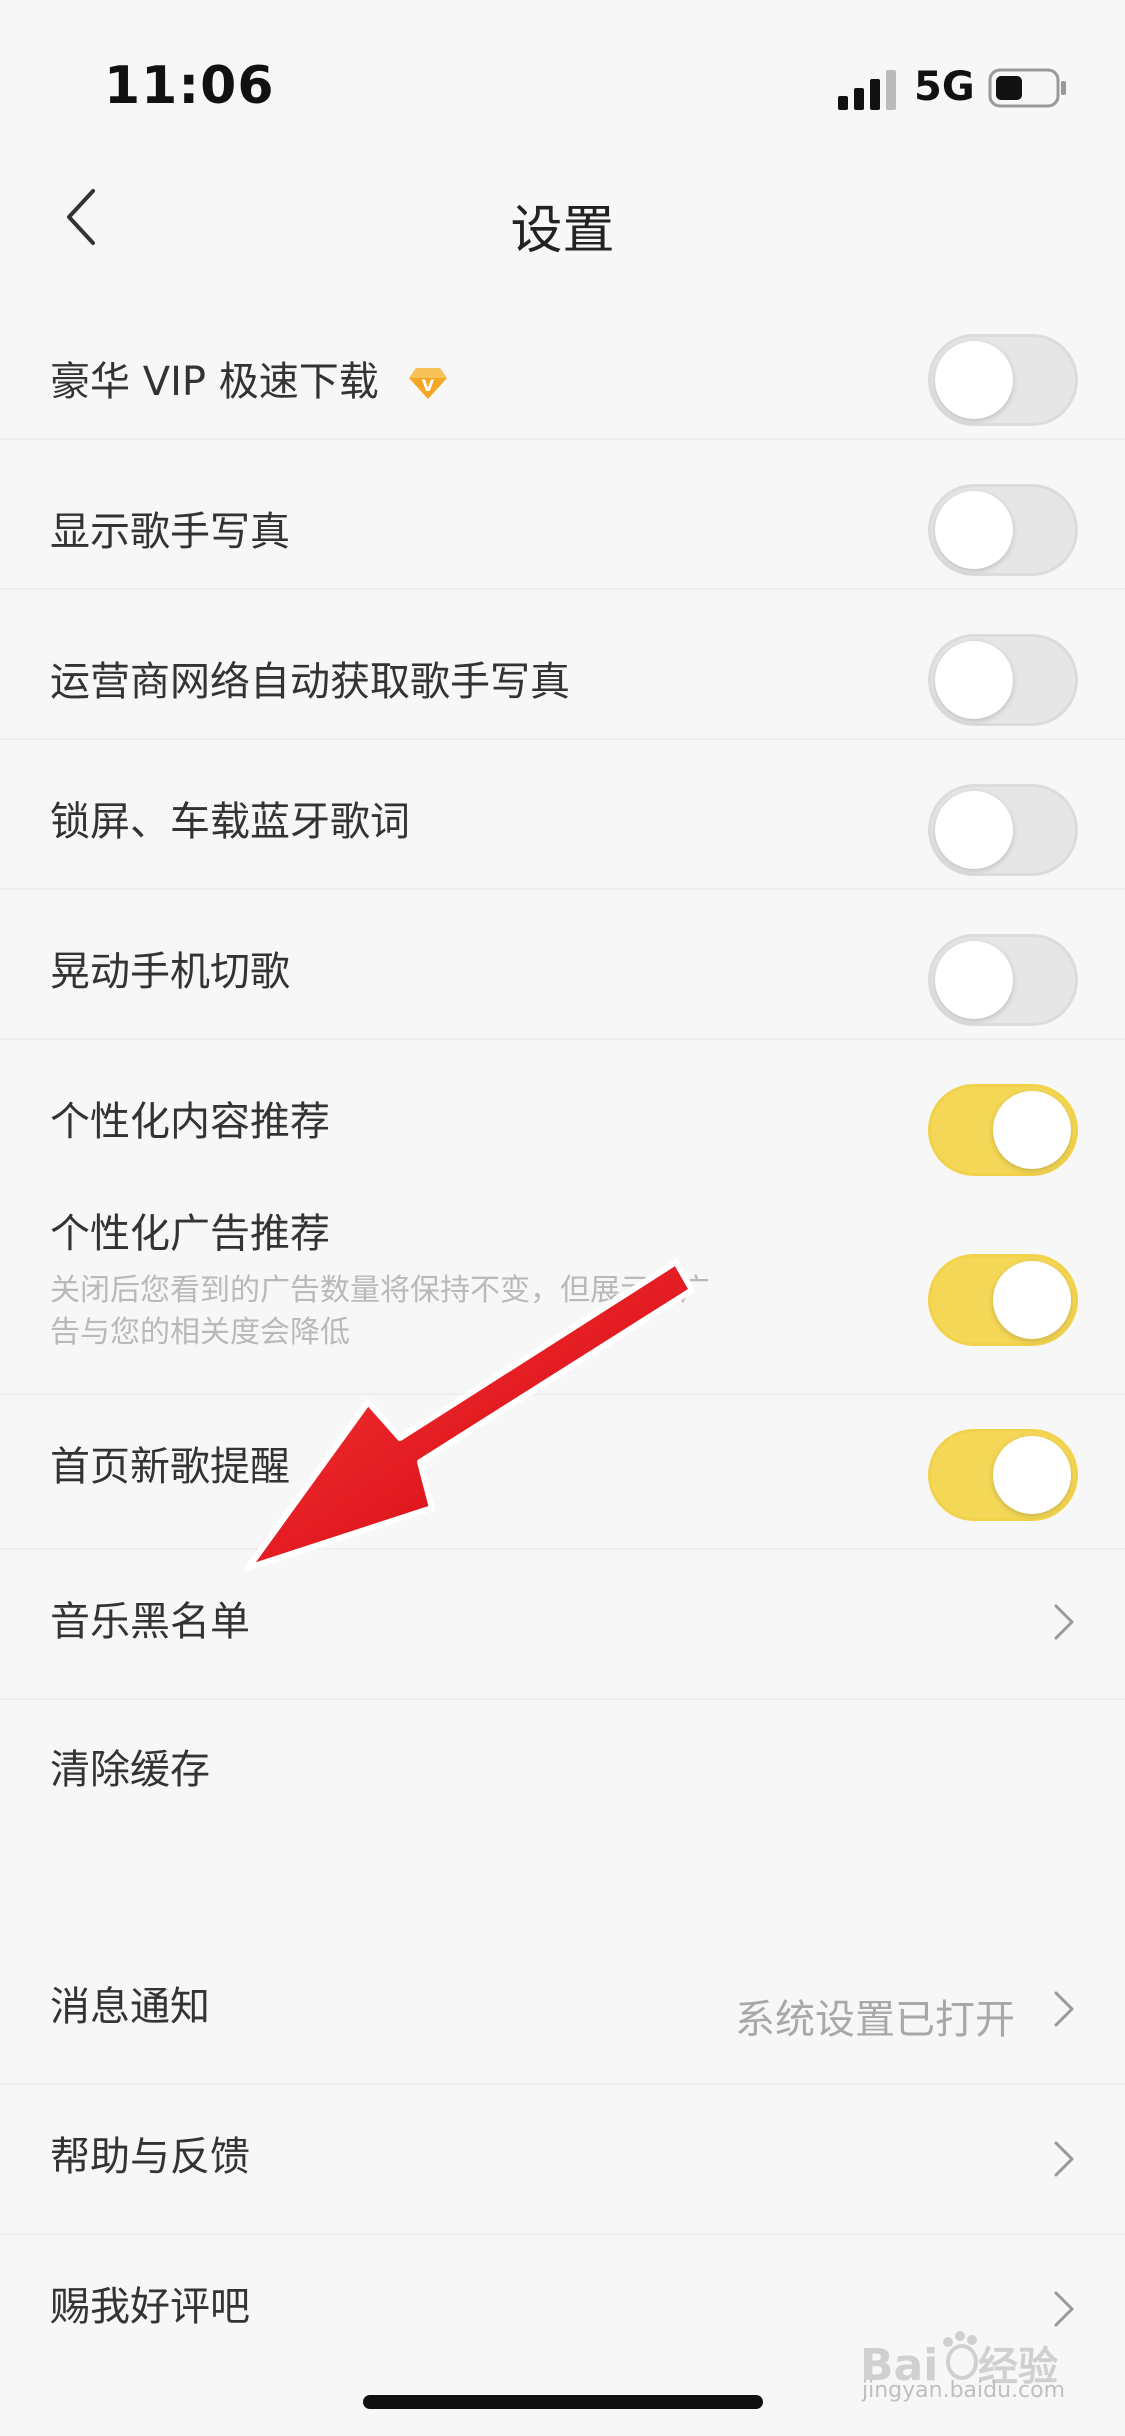  Describe the element at coordinates (562, 1472) in the screenshot. I see `setting-new-song-reminder: 首页新歌提醒` at that location.